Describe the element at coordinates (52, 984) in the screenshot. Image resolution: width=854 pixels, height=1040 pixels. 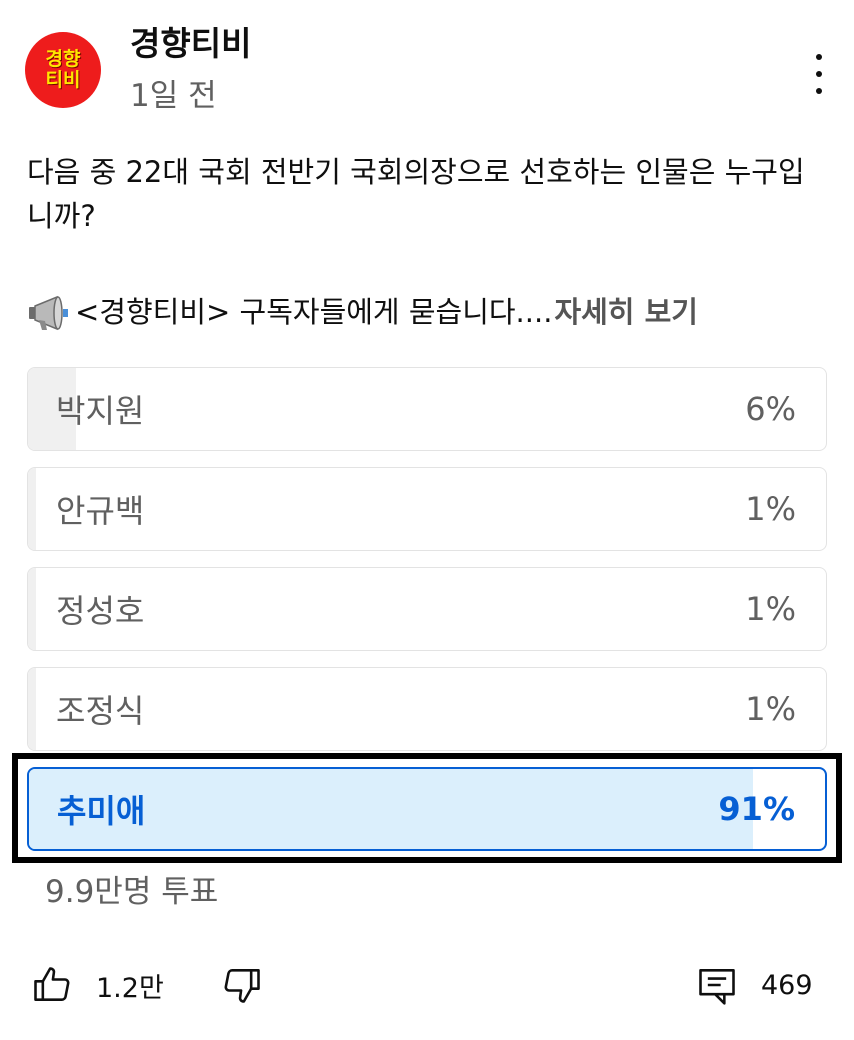
I see `thumbs-up-icon` at that location.